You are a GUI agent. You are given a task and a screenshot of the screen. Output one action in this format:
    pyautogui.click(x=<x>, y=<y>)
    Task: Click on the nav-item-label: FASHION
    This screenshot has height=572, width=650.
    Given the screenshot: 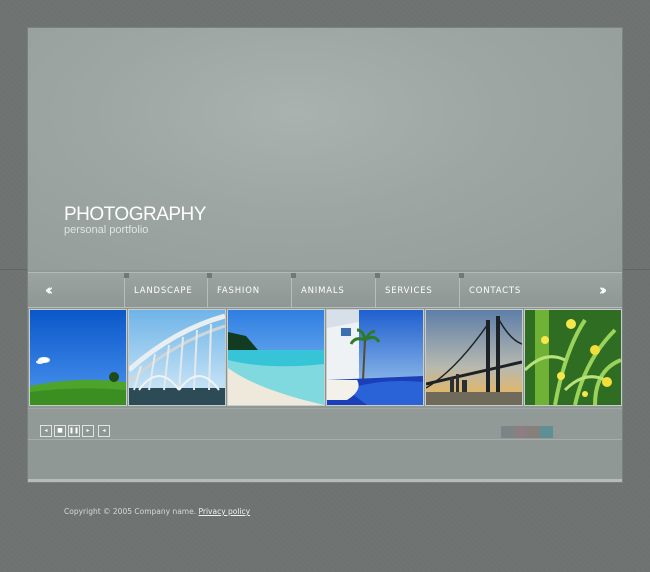 What is the action you would take?
    pyautogui.click(x=238, y=291)
    